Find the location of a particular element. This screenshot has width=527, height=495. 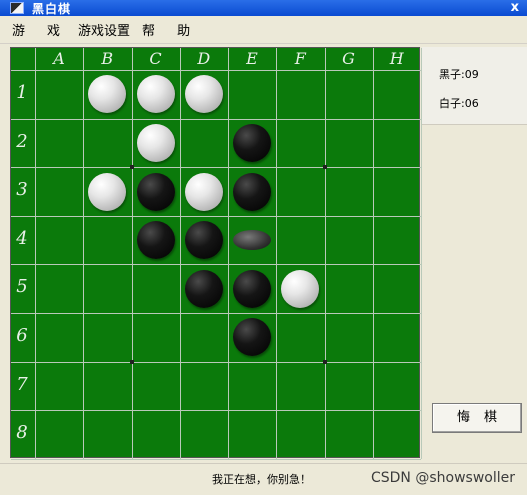

menu-game-1: 游 is located at coordinates (18, 29).